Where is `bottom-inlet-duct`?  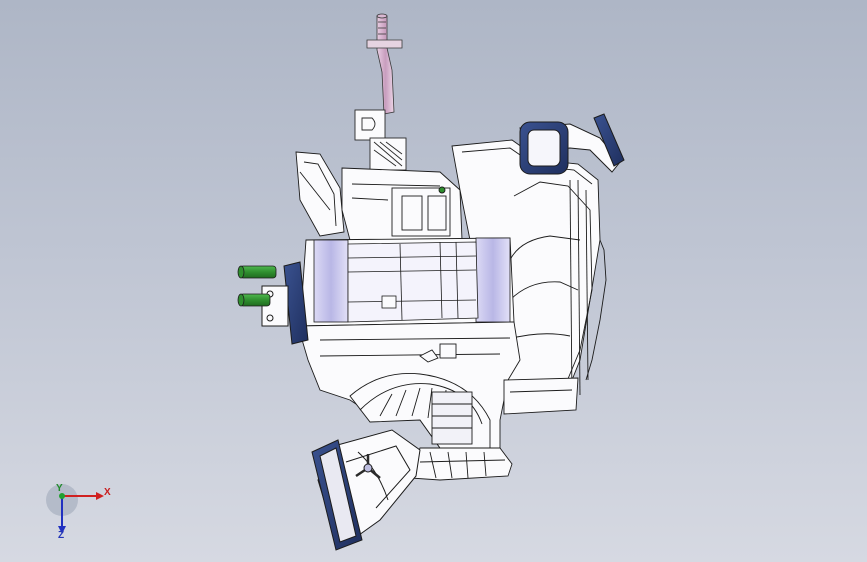
bottom-inlet-duct is located at coordinates (366, 490).